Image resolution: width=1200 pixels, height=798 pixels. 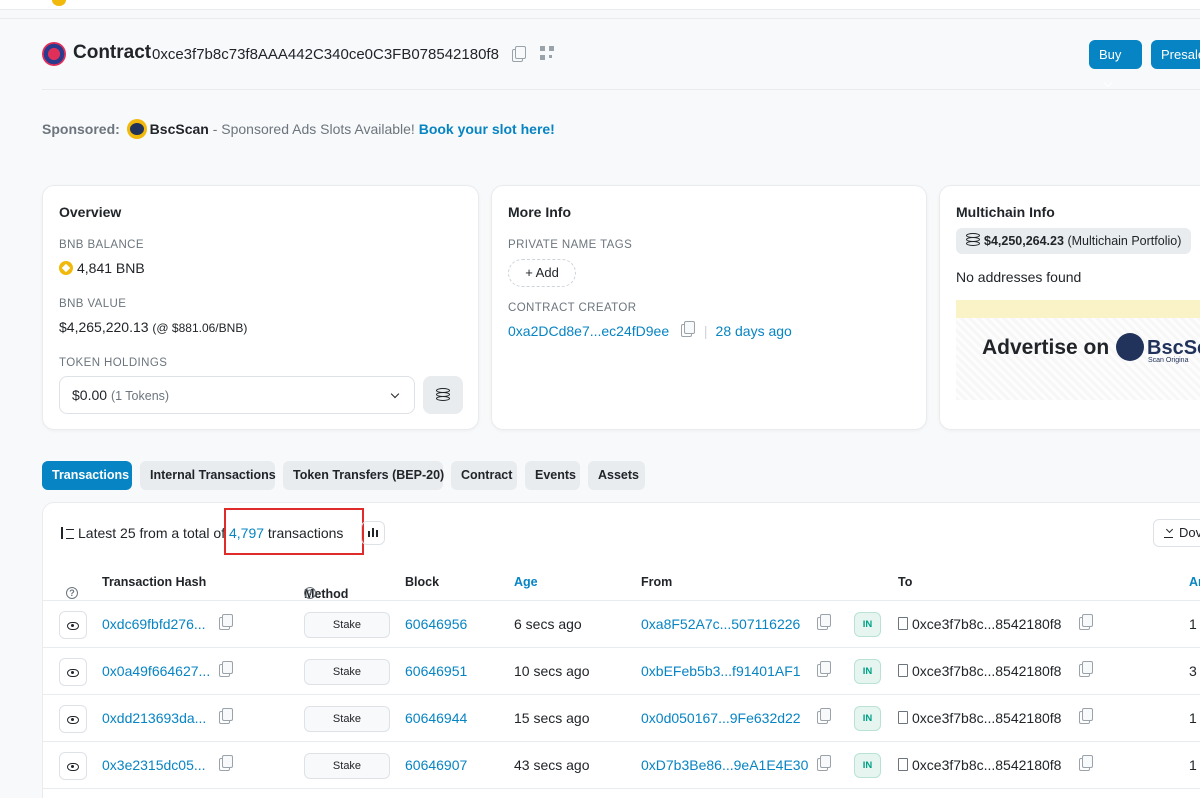 What do you see at coordinates (721, 718) in the screenshot?
I see `from-address-link: 0x0d050167...9Fe632d22` at bounding box center [721, 718].